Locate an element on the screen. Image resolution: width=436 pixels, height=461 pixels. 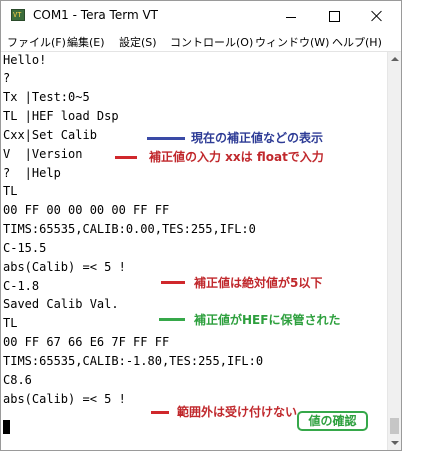
terminal-line: 00 FF 67 66 E6 7F FF FF is located at coordinates (86, 342).